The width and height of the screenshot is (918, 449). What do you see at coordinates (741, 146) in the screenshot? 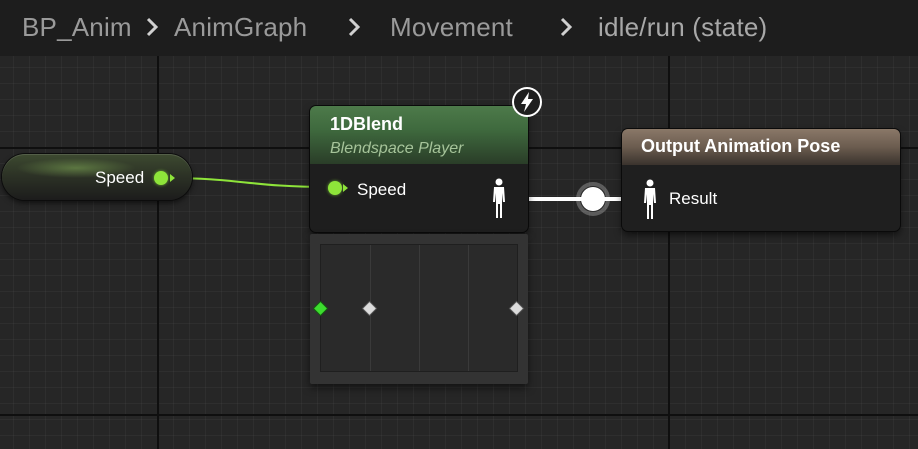
I see `output-node-title: Output Animation Pose` at bounding box center [741, 146].